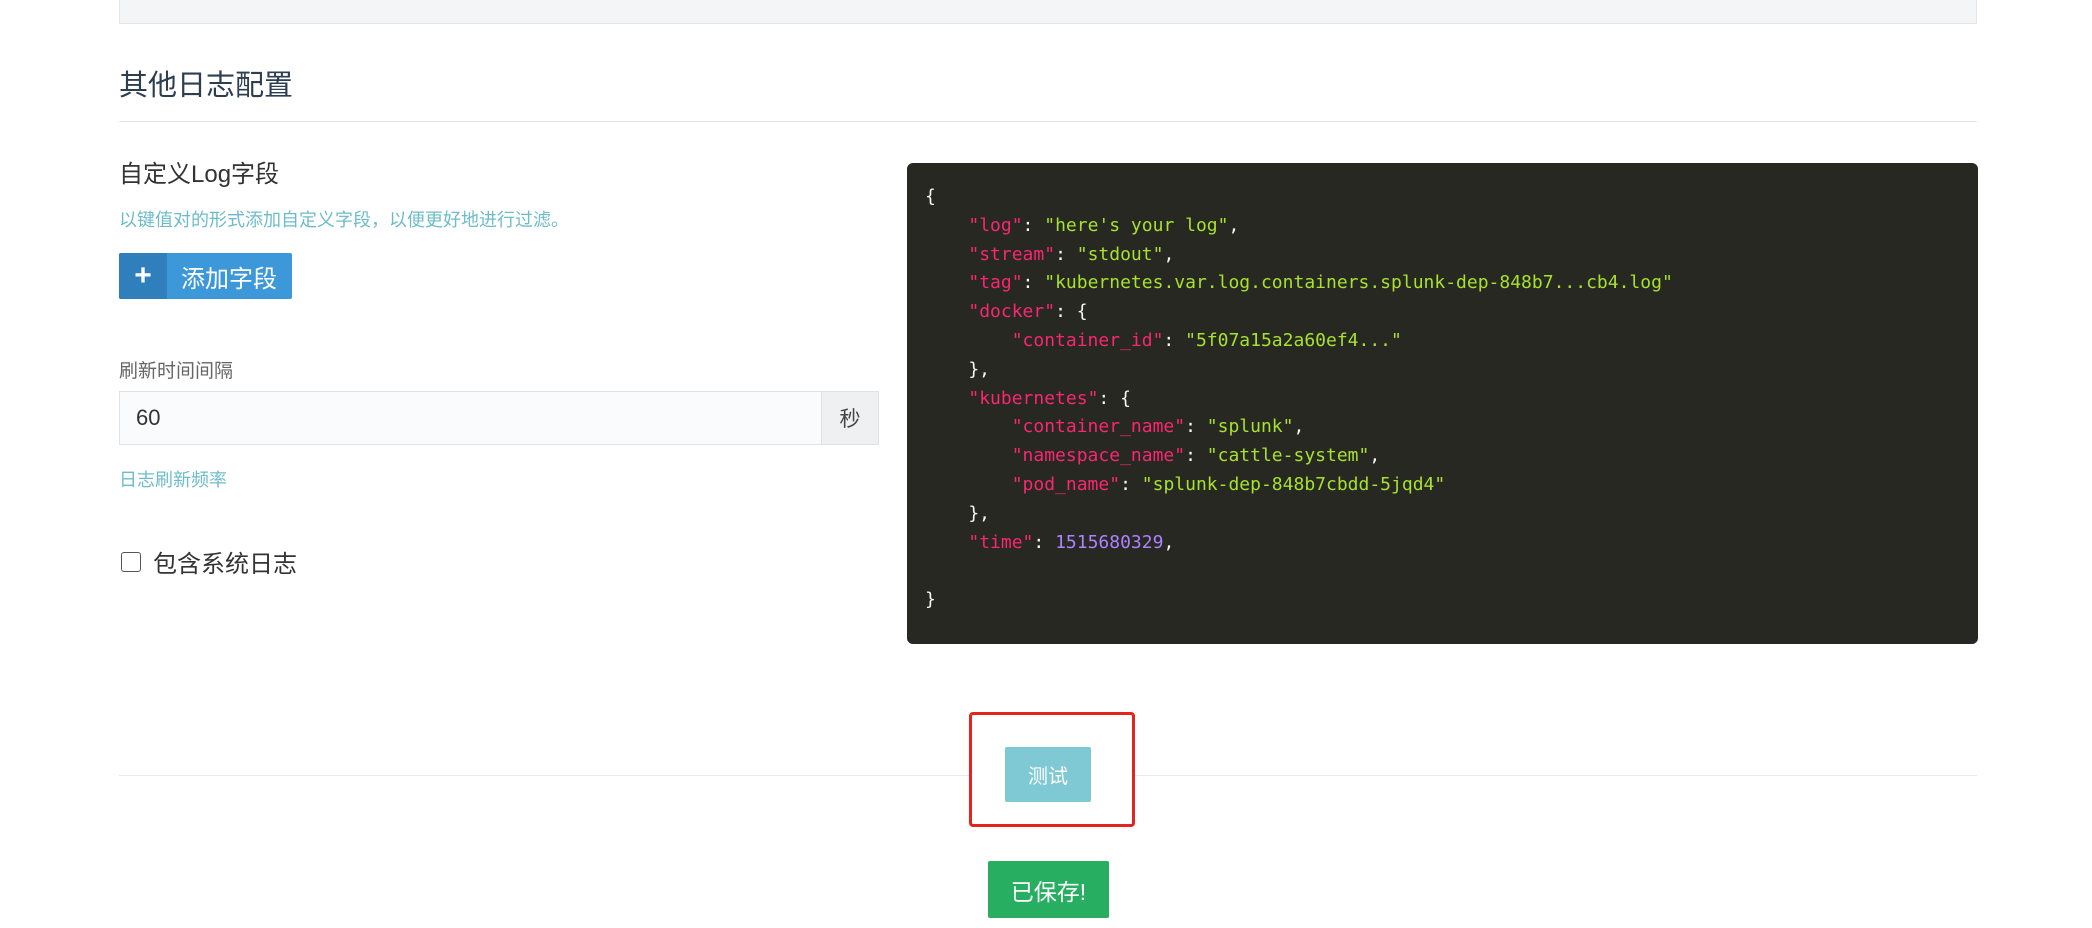 This screenshot has width=2092, height=928. I want to click on code-token: "time", so click(1001, 542).